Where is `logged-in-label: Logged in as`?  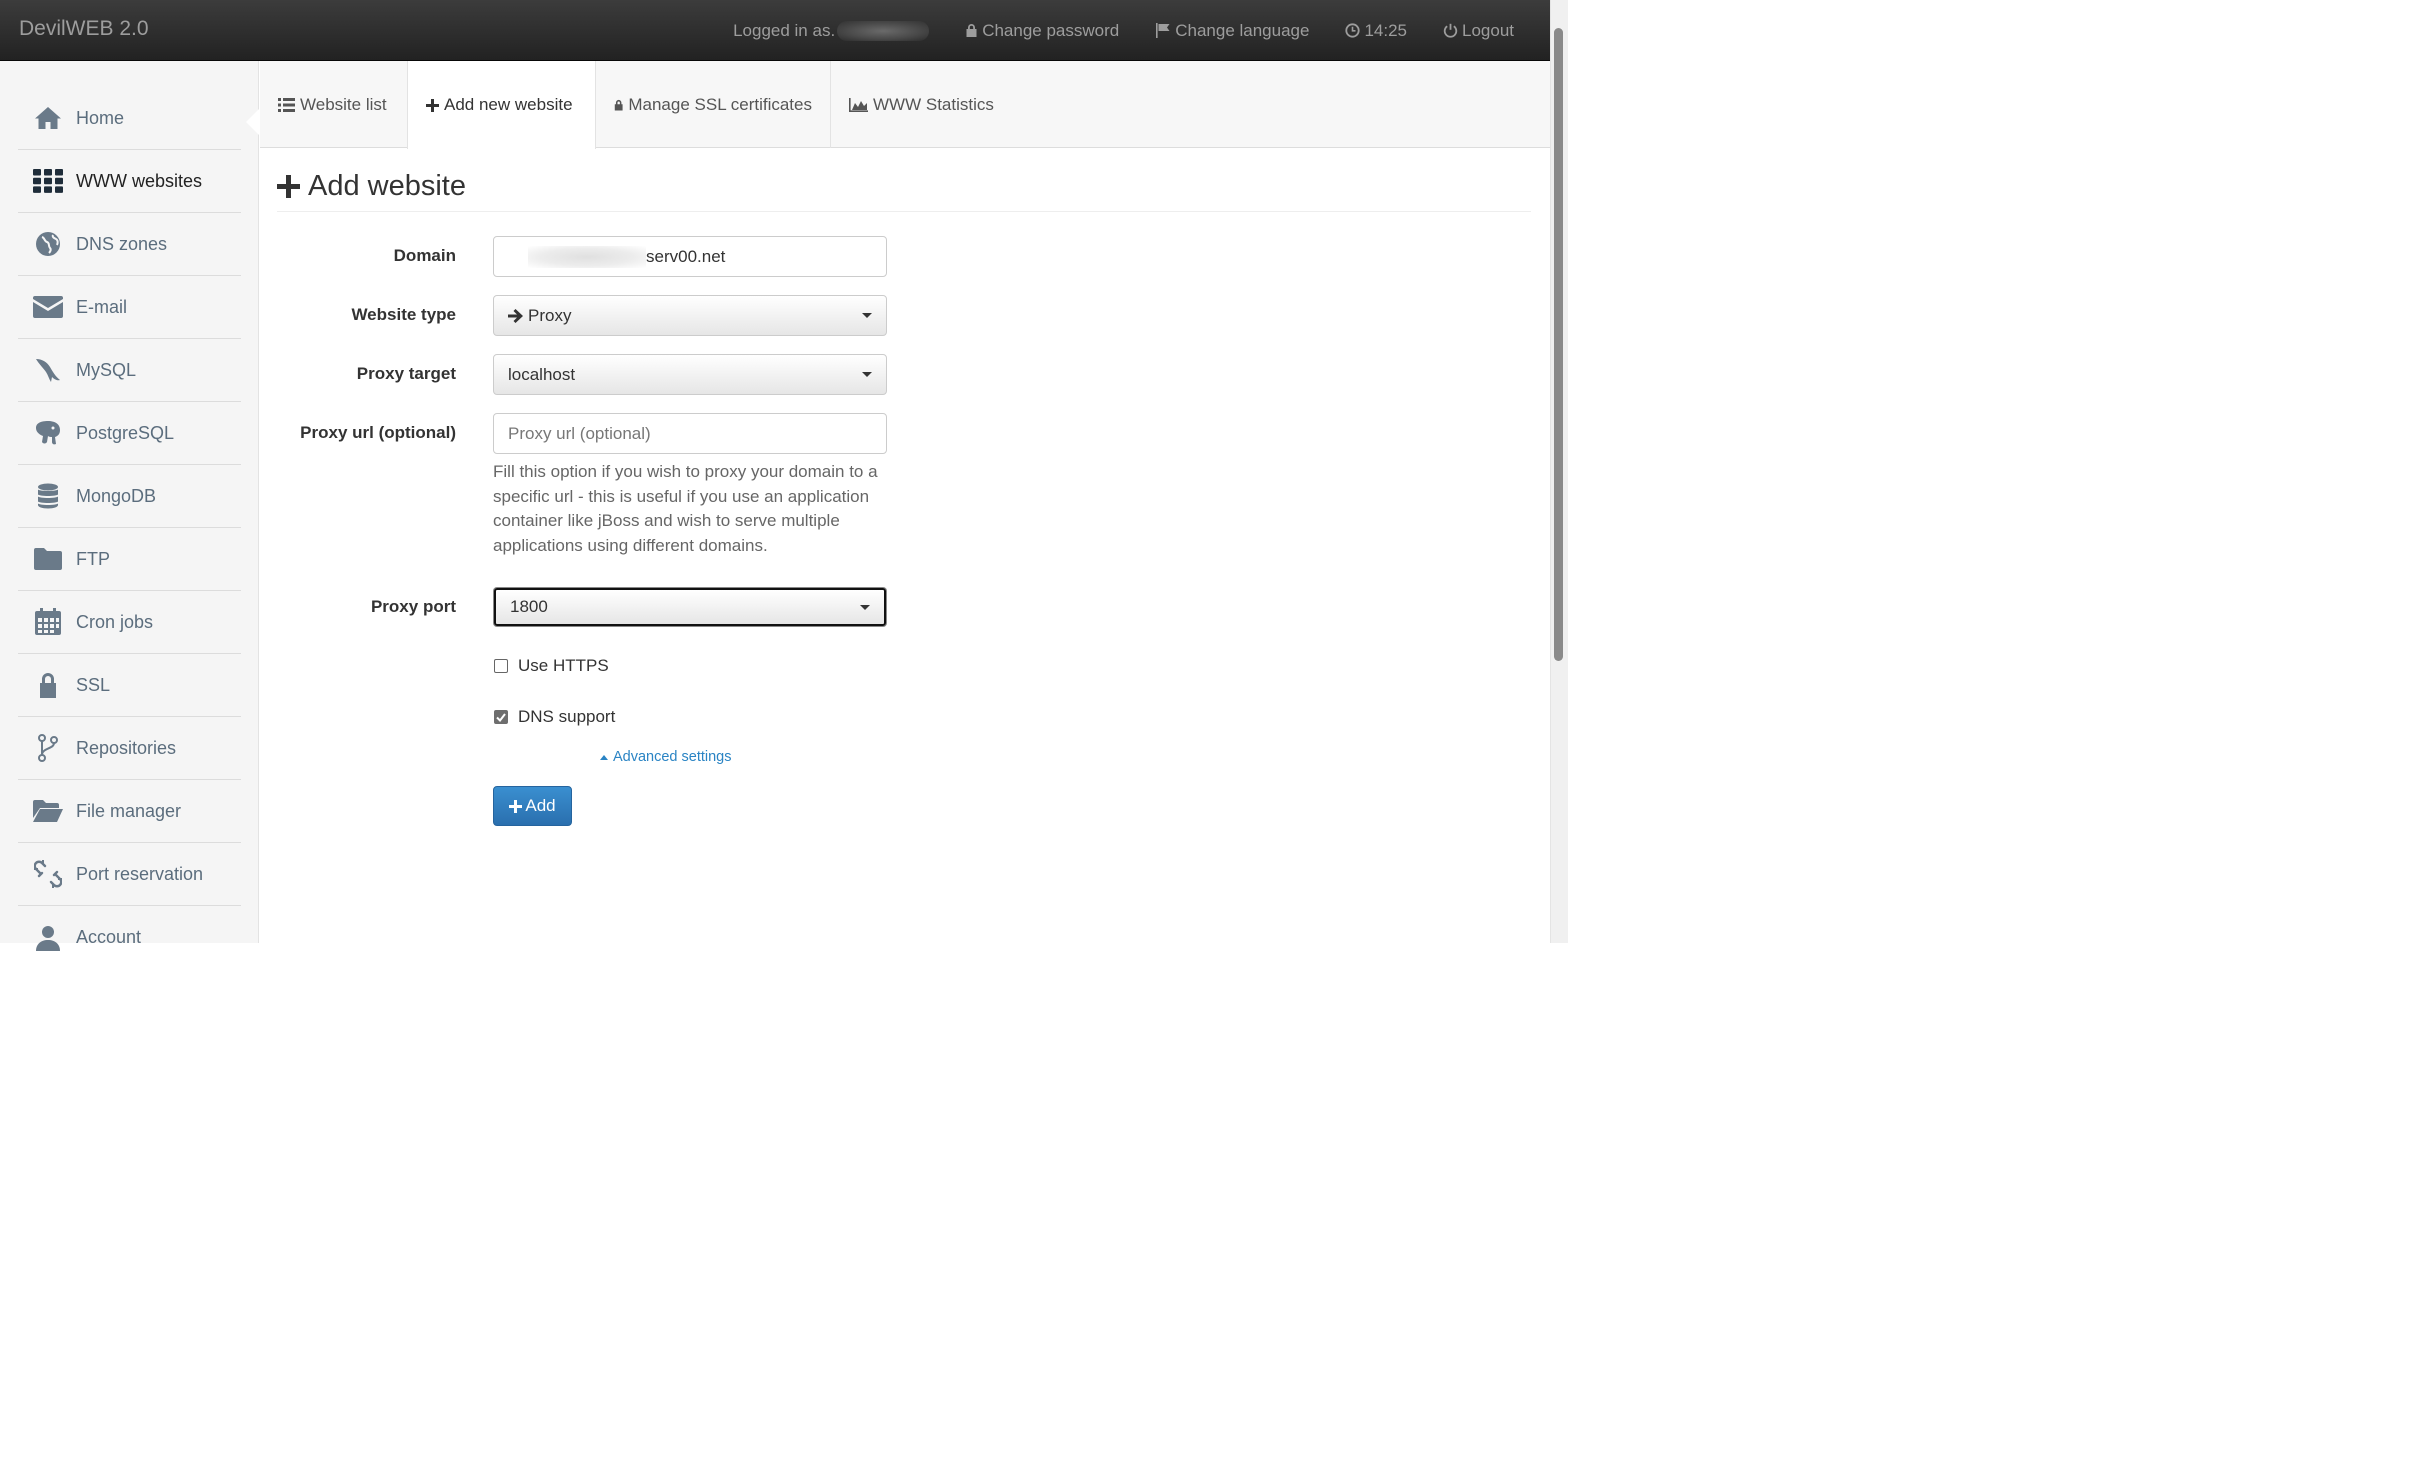 logged-in-label: Logged in as is located at coordinates (782, 30).